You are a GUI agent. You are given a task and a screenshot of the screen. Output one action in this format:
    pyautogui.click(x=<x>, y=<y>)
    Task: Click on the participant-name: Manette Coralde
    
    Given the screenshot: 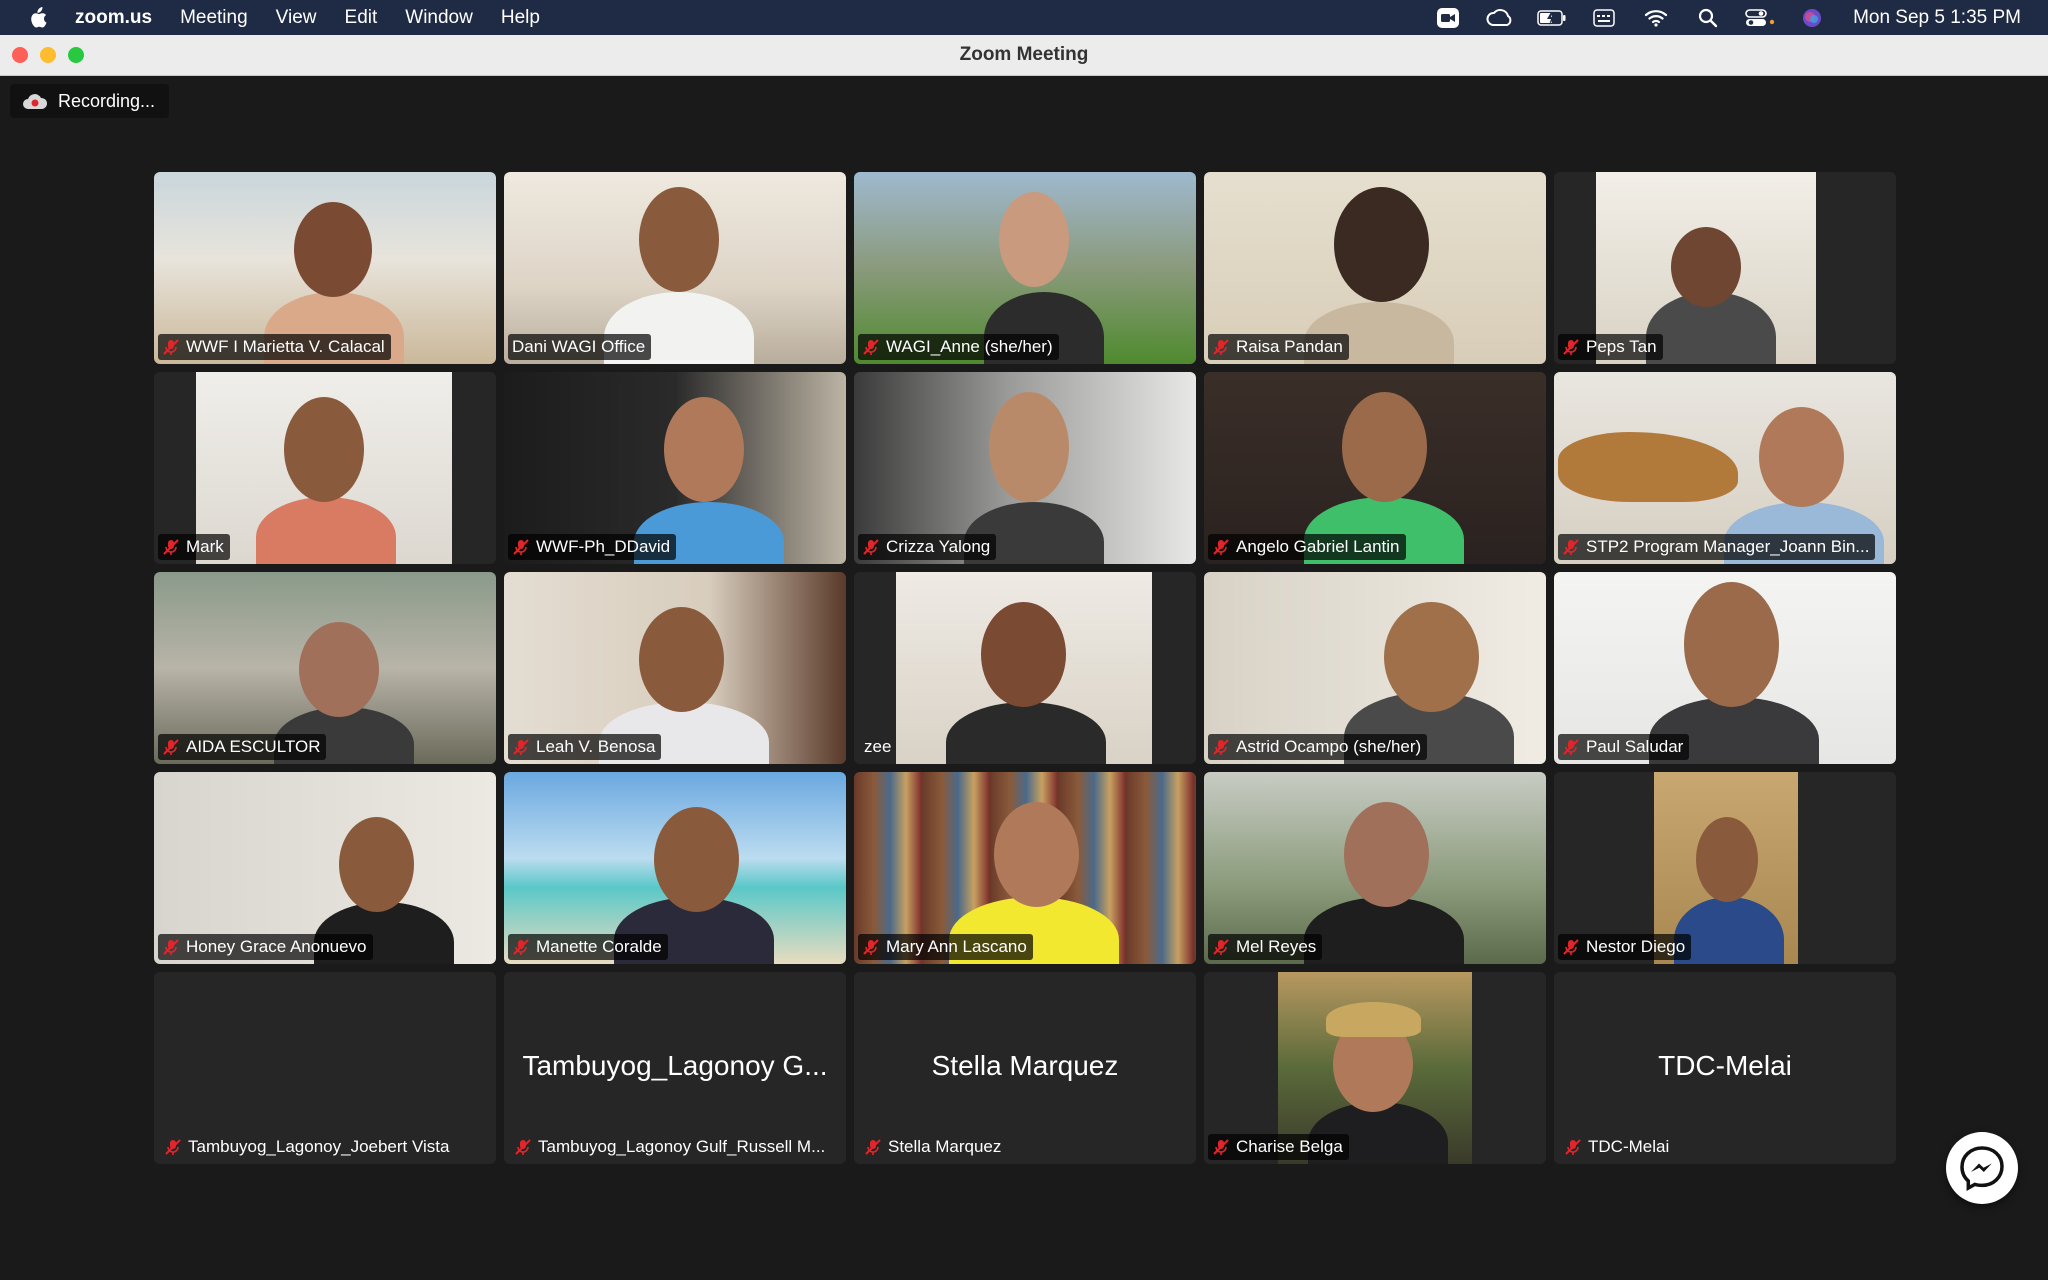 What is the action you would take?
    pyautogui.click(x=599, y=946)
    